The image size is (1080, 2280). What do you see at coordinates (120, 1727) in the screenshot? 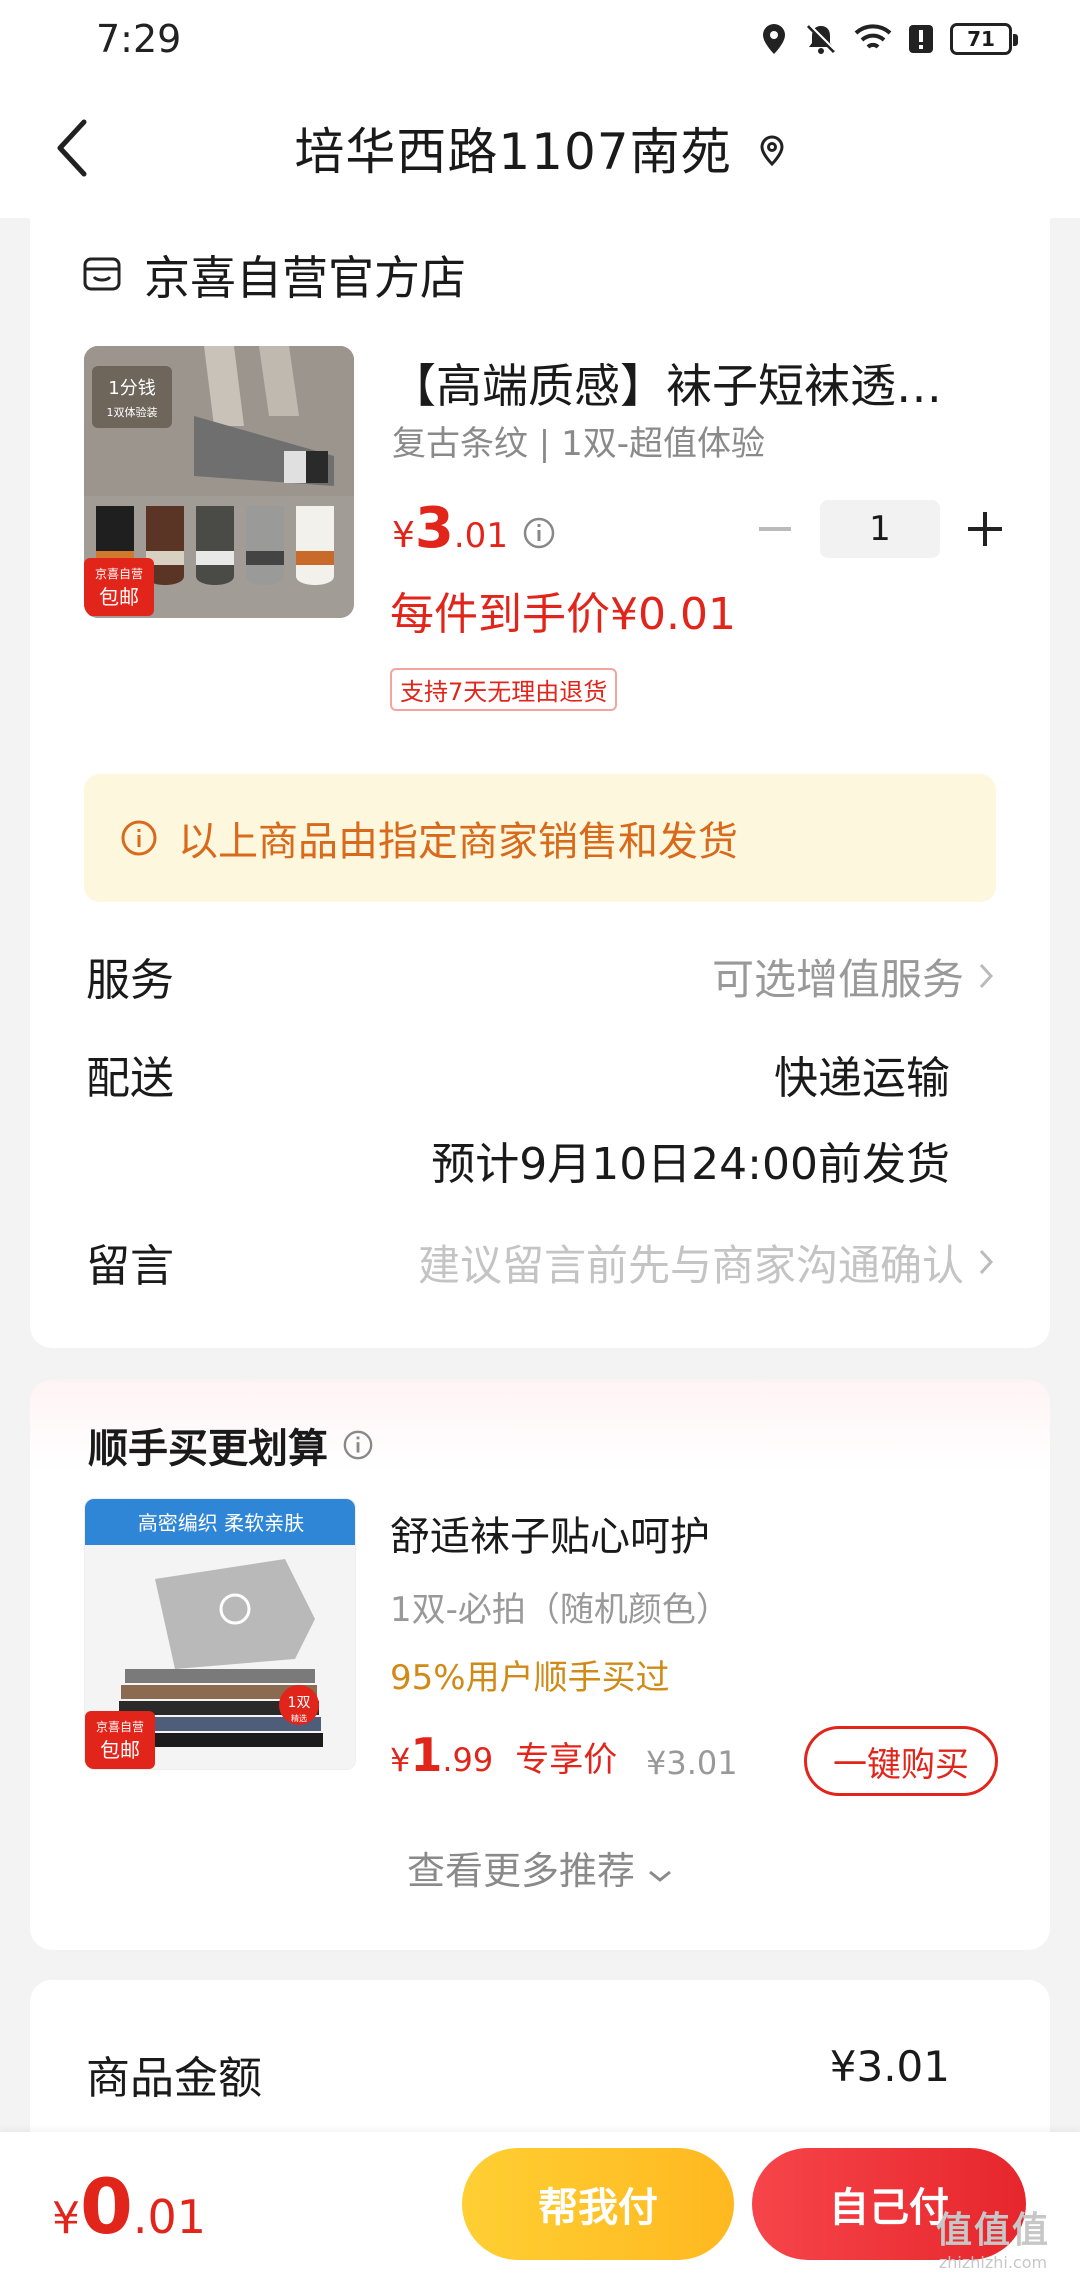
I see `reco-img-corner-1: 京喜自营` at bounding box center [120, 1727].